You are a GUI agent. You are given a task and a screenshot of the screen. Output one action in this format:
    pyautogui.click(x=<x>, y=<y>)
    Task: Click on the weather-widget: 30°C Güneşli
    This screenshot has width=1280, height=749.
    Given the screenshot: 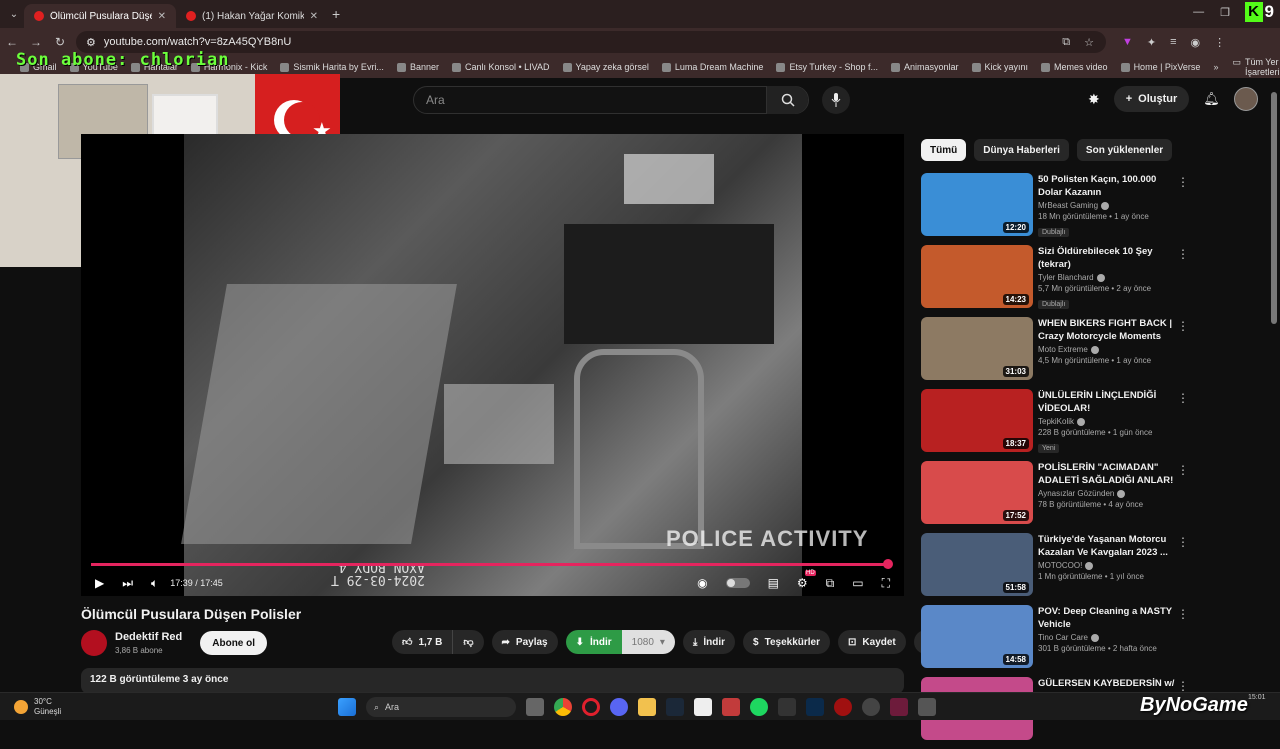 What is the action you would take?
    pyautogui.click(x=37, y=707)
    